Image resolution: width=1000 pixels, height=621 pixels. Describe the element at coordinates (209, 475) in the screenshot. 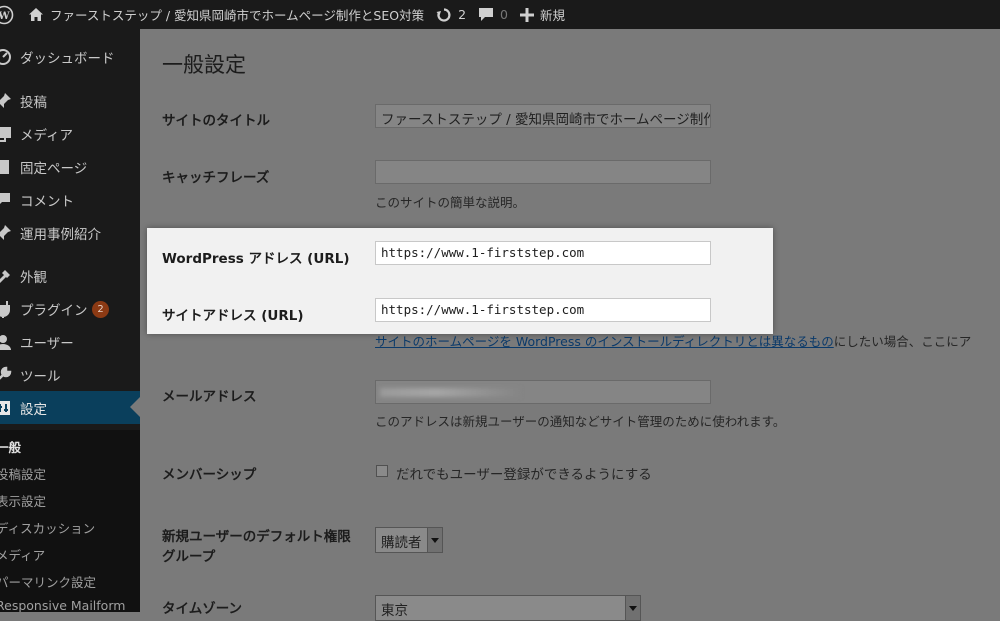

I see `membership-label: メンバーシップ` at that location.